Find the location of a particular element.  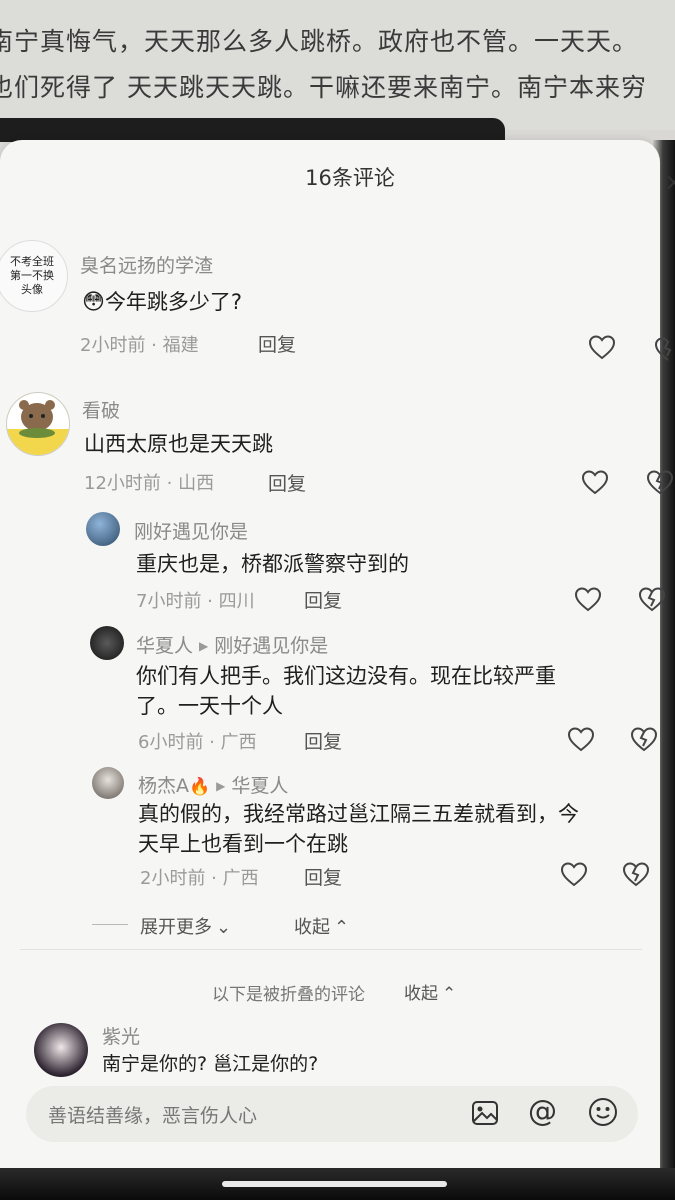

expand-divider-line is located at coordinates (110, 924).